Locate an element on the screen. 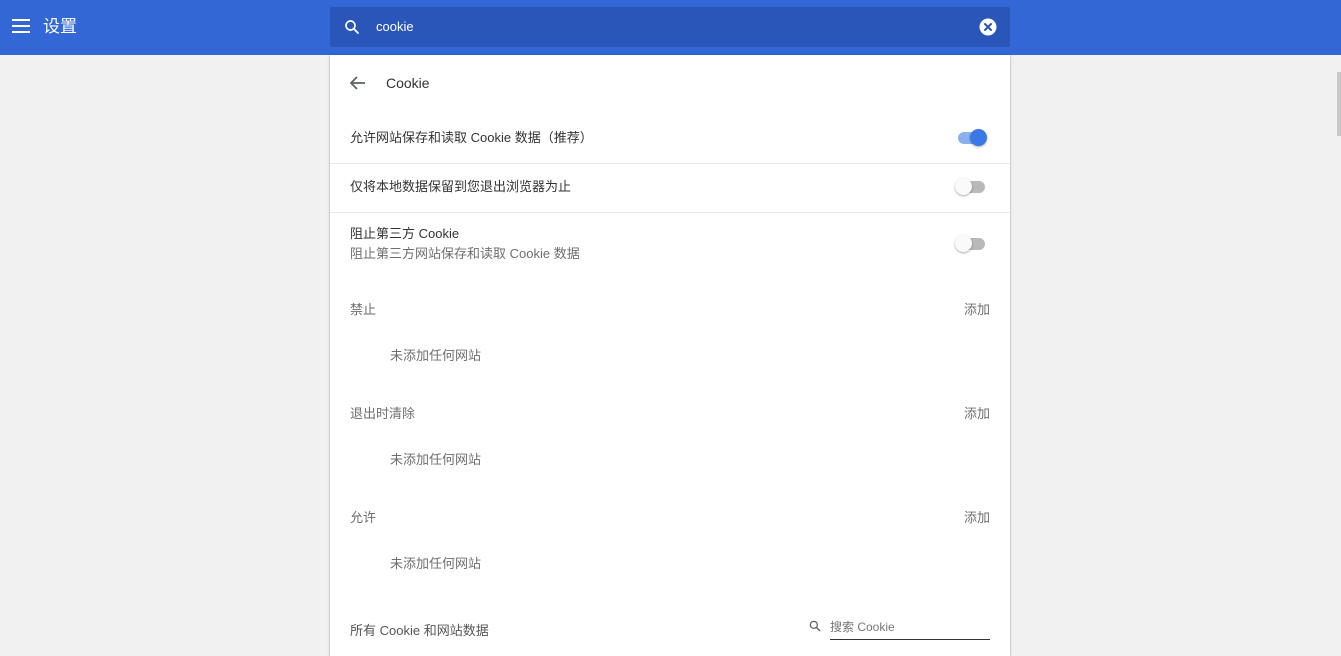 This screenshot has width=1341, height=656. top-bar: 设置 cookie is located at coordinates (670, 27).